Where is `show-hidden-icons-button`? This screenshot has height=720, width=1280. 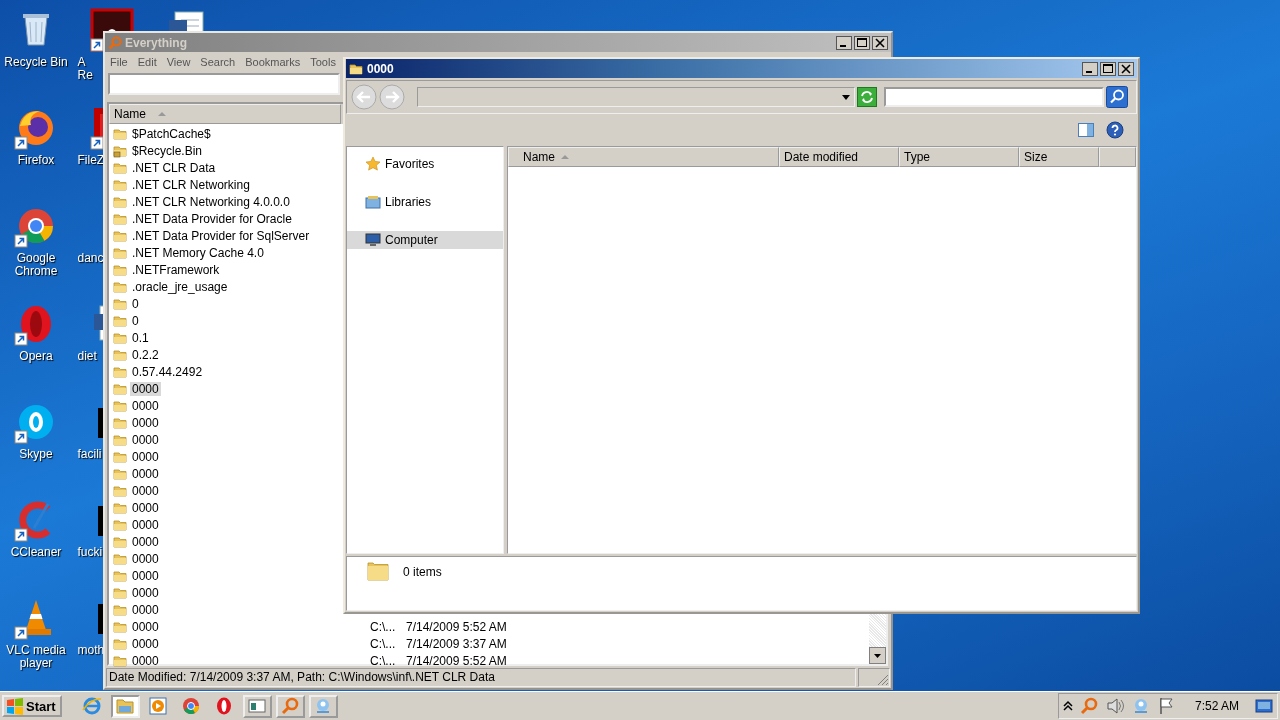
show-hidden-icons-button is located at coordinates (1067, 706).